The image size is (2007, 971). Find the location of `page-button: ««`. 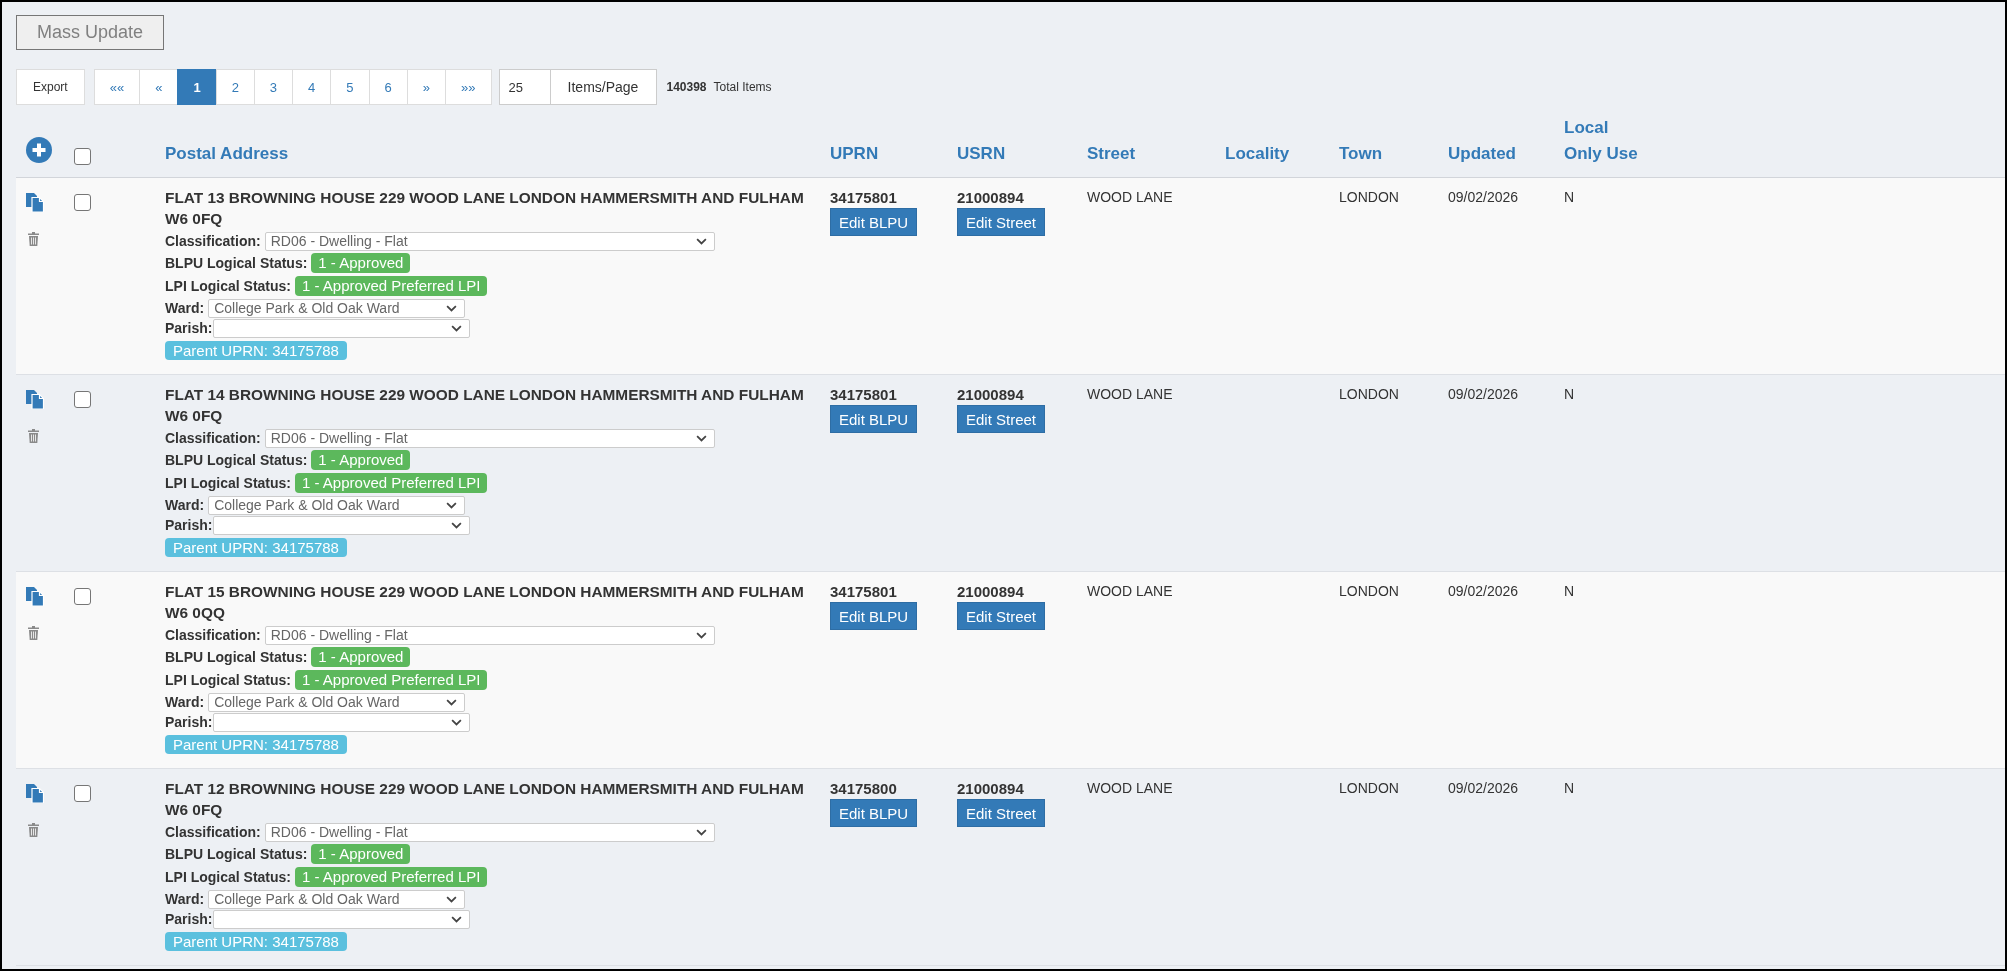

page-button: «« is located at coordinates (117, 87).